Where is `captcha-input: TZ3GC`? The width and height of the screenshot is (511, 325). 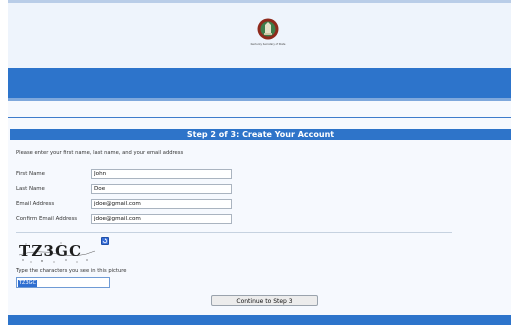
captcha-input: TZ3GC is located at coordinates (63, 282).